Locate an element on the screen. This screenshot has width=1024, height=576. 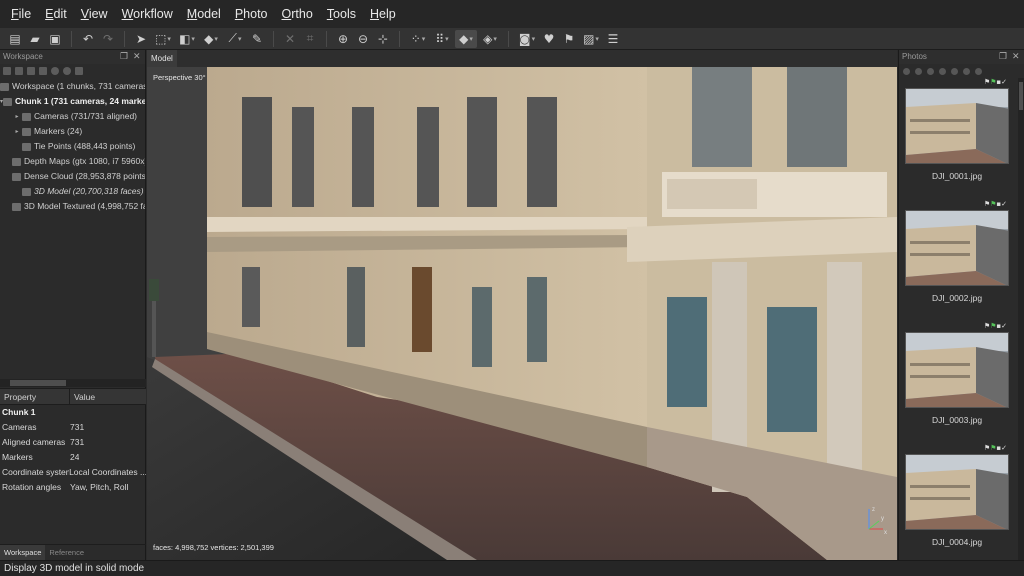
tree-item: ▸ Markers (24) is located at coordinates (72, 131).